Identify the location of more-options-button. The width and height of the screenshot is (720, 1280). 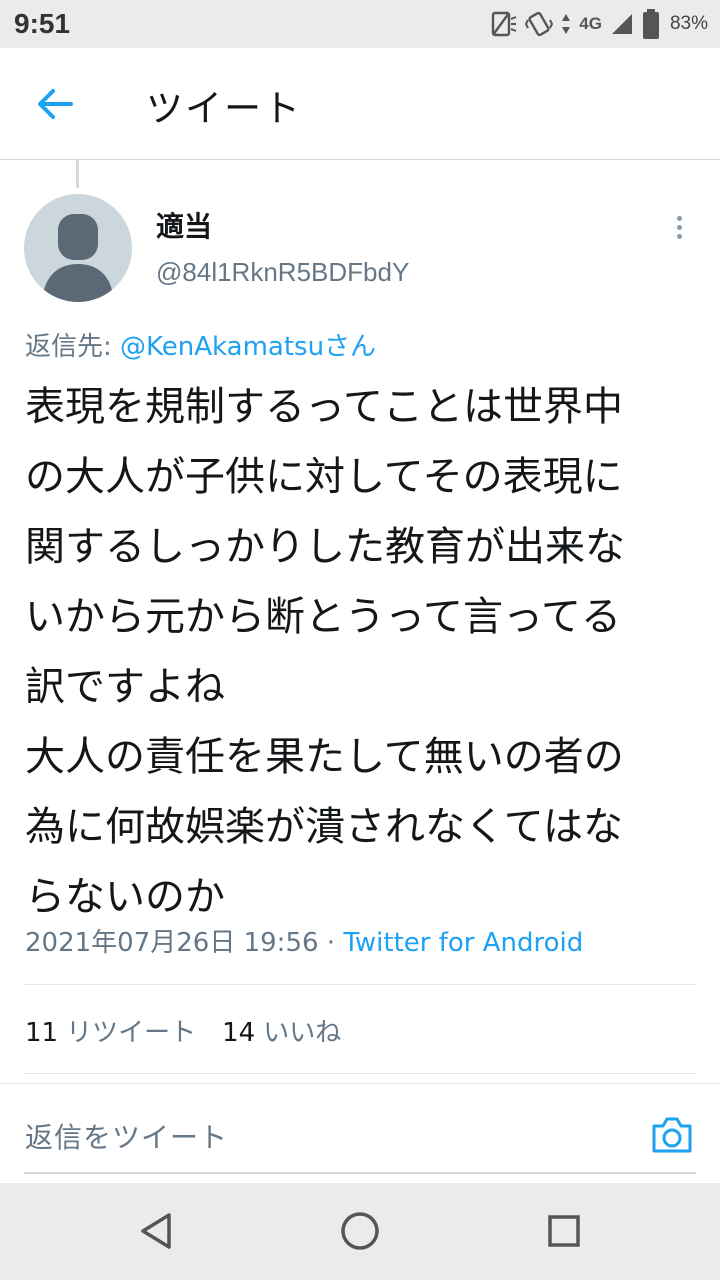
(679, 227).